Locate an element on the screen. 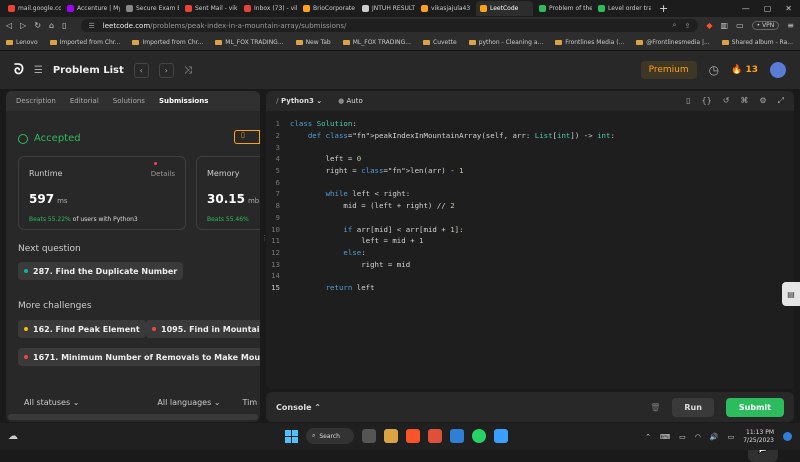 The image size is (800, 462). bookmark-item: Cuvette is located at coordinates (440, 42).